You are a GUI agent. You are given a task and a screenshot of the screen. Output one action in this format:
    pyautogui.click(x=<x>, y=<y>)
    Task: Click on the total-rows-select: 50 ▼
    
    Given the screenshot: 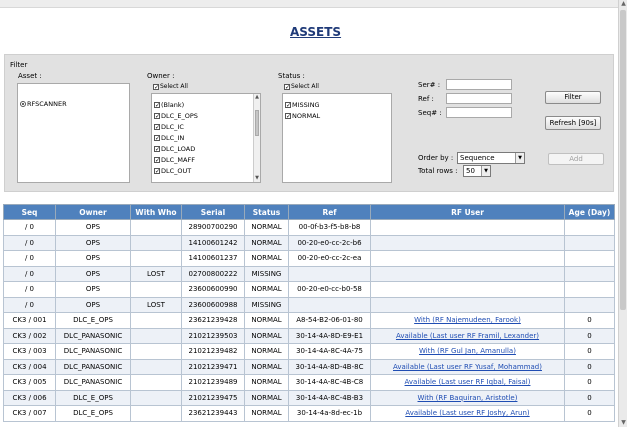 What is the action you would take?
    pyautogui.click(x=477, y=171)
    